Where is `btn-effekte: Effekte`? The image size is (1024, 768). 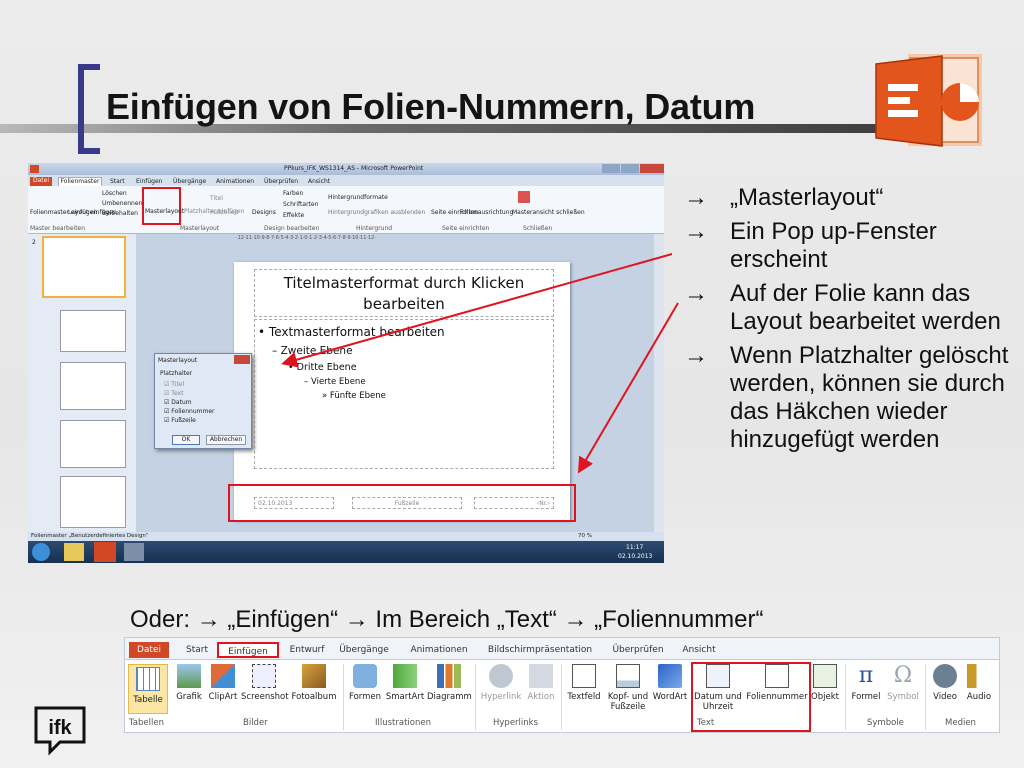 btn-effekte: Effekte is located at coordinates (293, 215).